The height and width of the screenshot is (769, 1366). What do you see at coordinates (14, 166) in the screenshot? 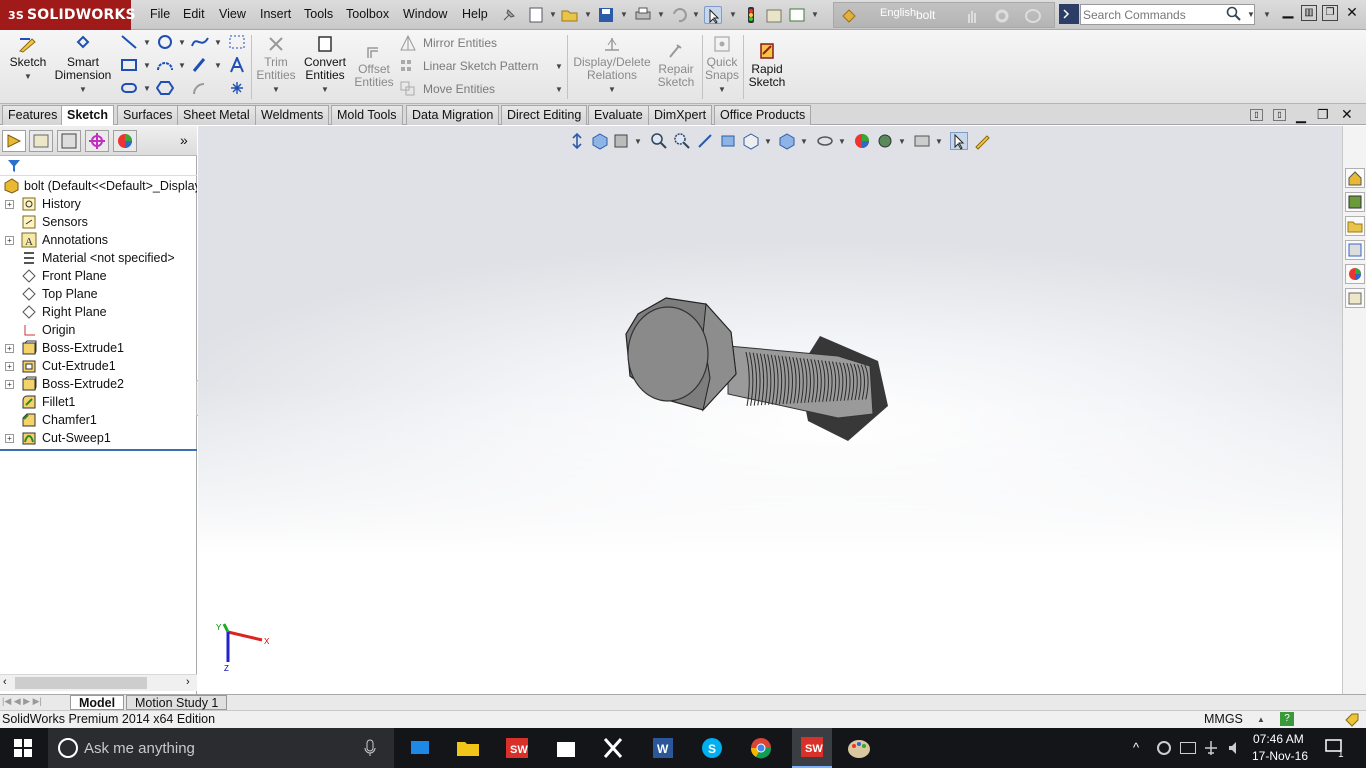
I see `filter-icon` at bounding box center [14, 166].